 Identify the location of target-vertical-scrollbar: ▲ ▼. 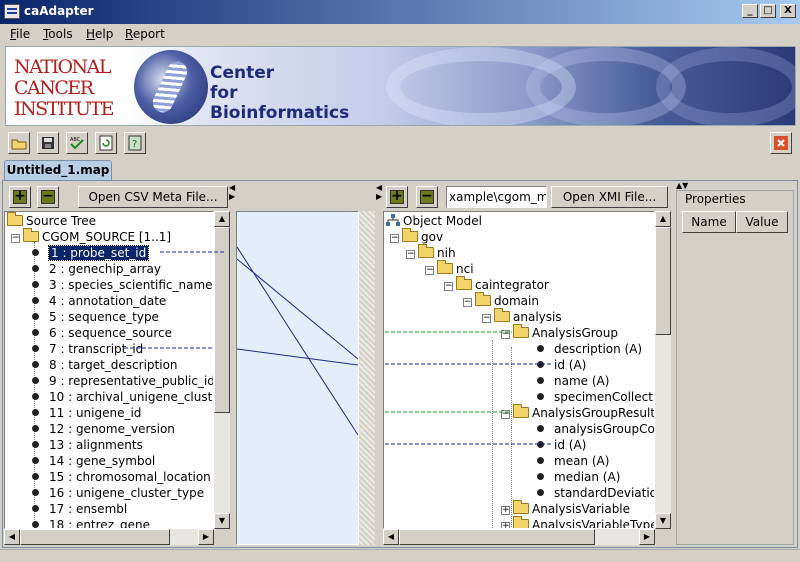
(663, 370).